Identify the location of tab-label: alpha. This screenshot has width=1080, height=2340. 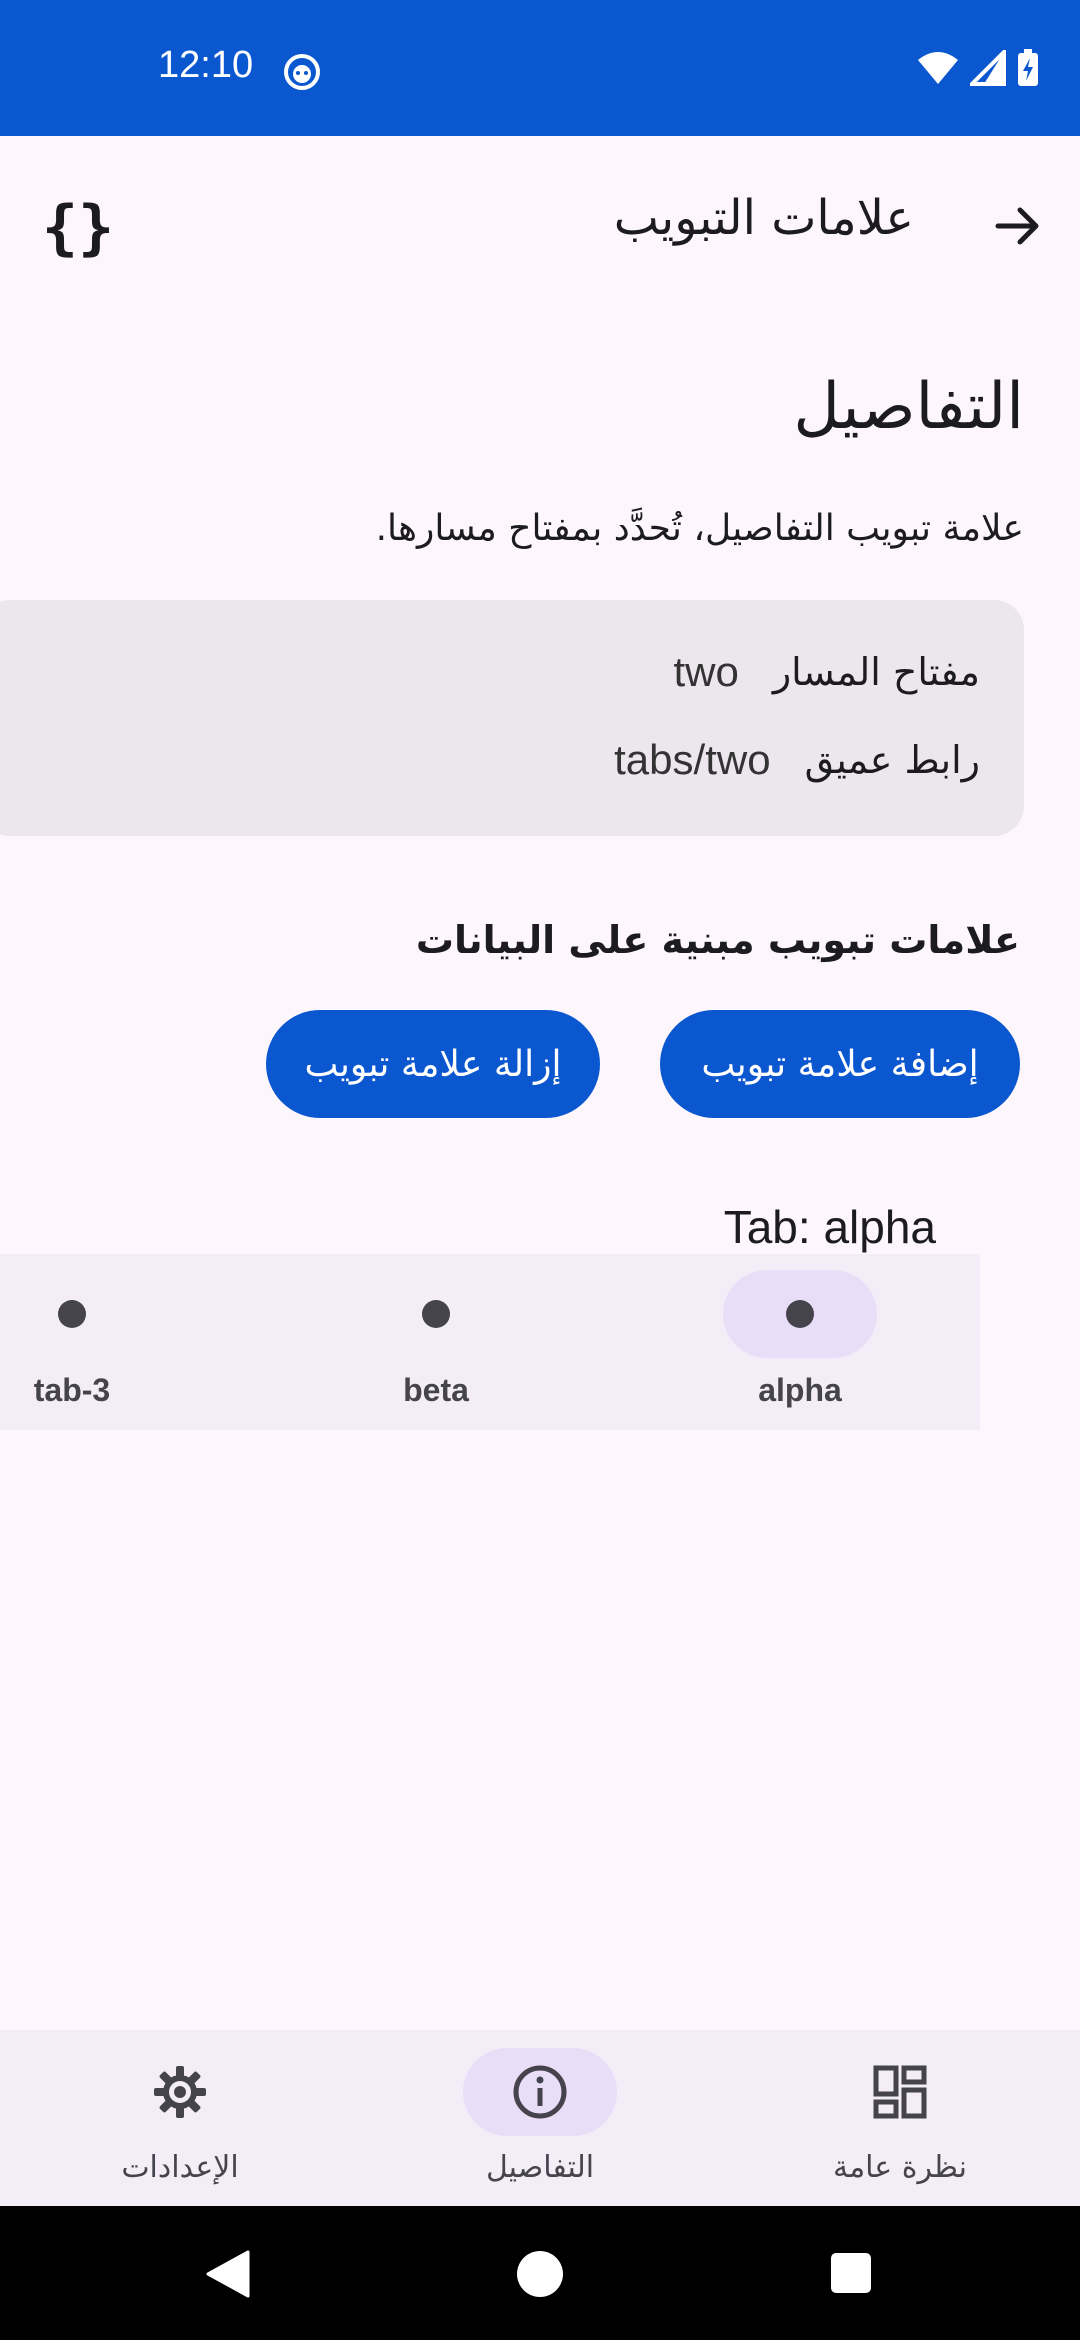
(800, 1390).